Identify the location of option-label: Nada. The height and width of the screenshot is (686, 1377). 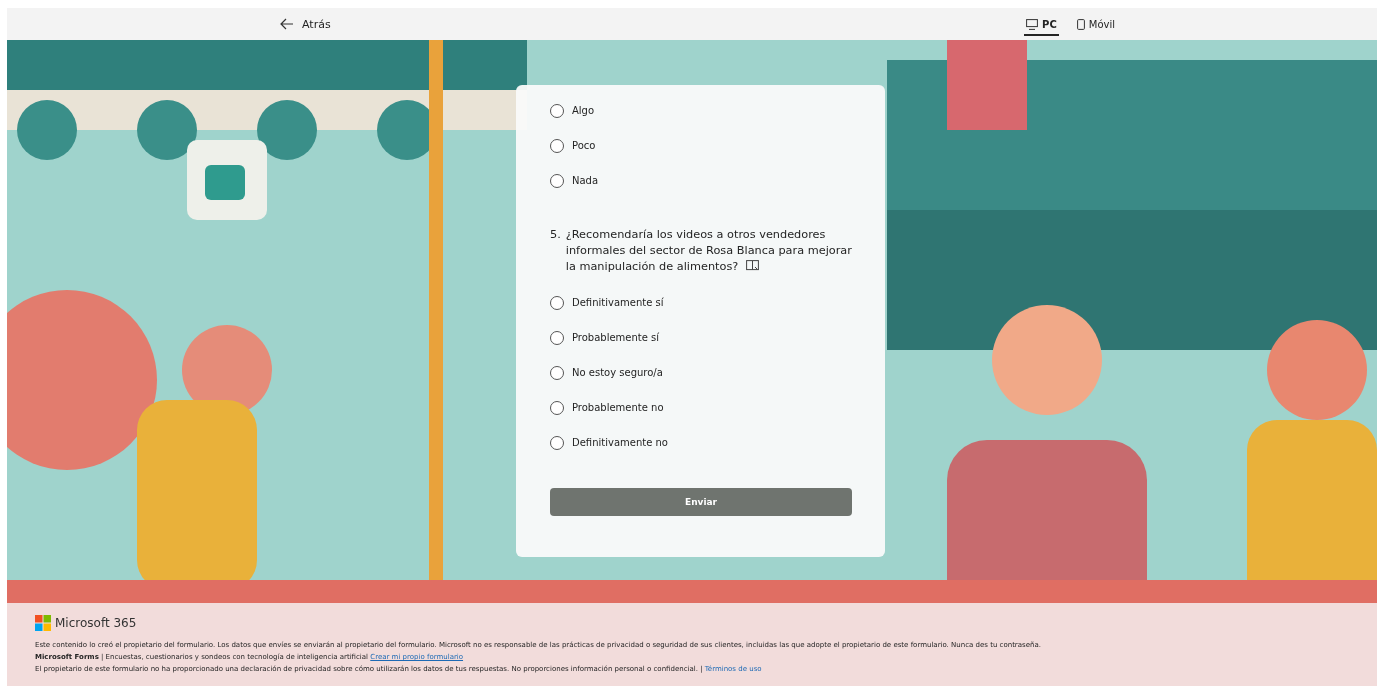
(585, 180).